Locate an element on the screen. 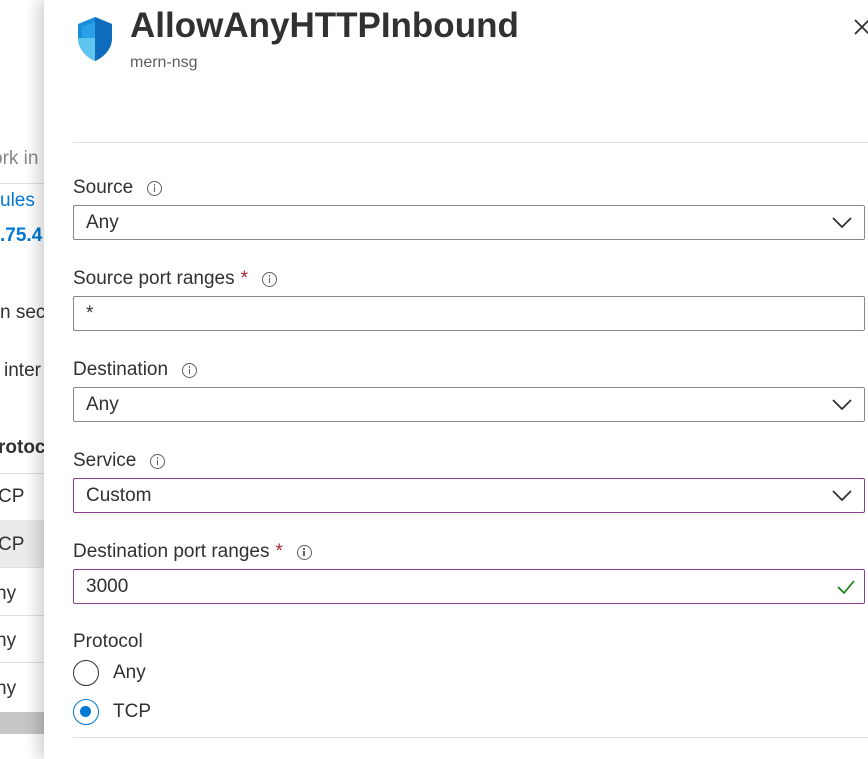 The image size is (868, 759). service-dropdown: Custom is located at coordinates (469, 495).